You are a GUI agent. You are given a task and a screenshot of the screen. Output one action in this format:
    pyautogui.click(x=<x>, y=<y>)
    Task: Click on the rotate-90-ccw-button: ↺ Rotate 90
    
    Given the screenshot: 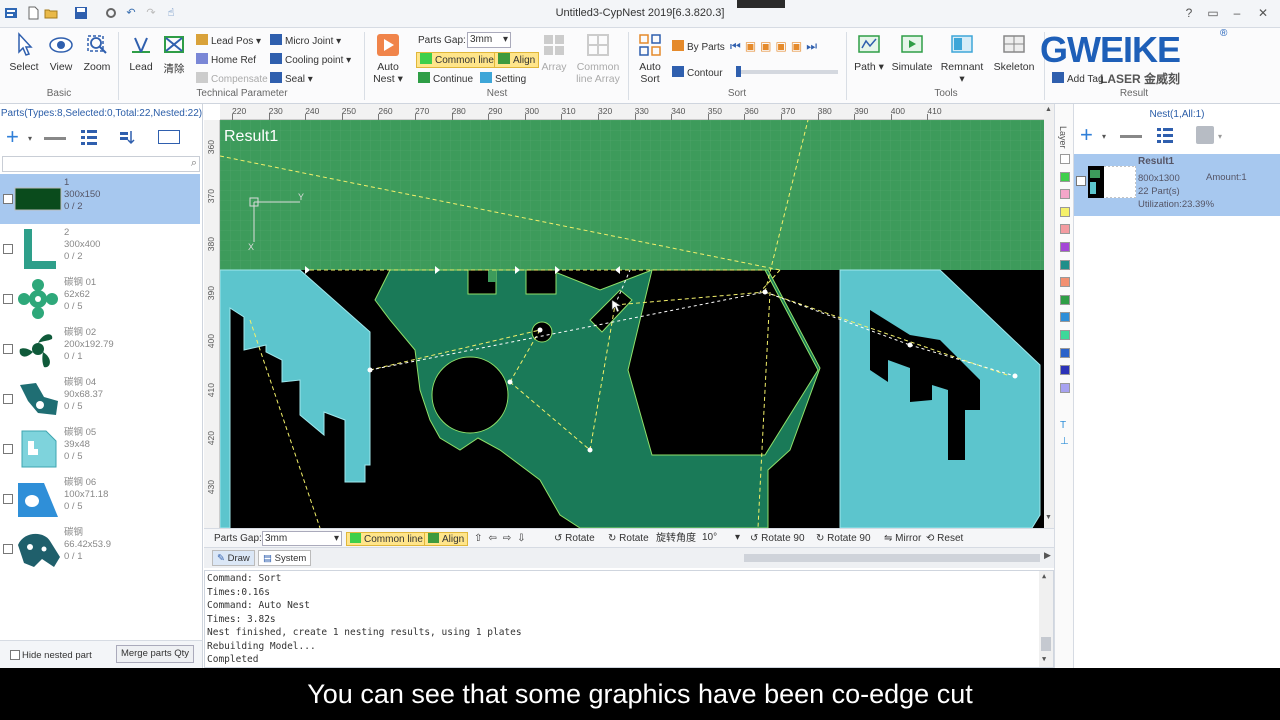 What is the action you would take?
    pyautogui.click(x=777, y=539)
    